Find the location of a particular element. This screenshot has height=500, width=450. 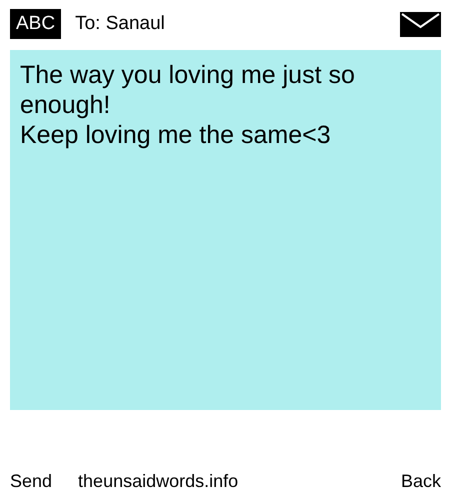

site-url: theunsaidwords.info is located at coordinates (158, 481).